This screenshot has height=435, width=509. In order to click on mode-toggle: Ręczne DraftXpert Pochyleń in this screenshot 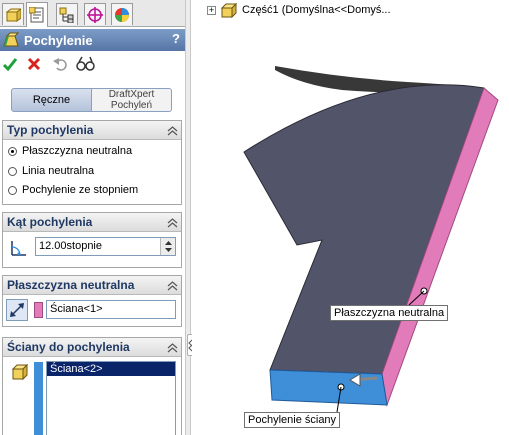, I will do `click(91, 100)`.